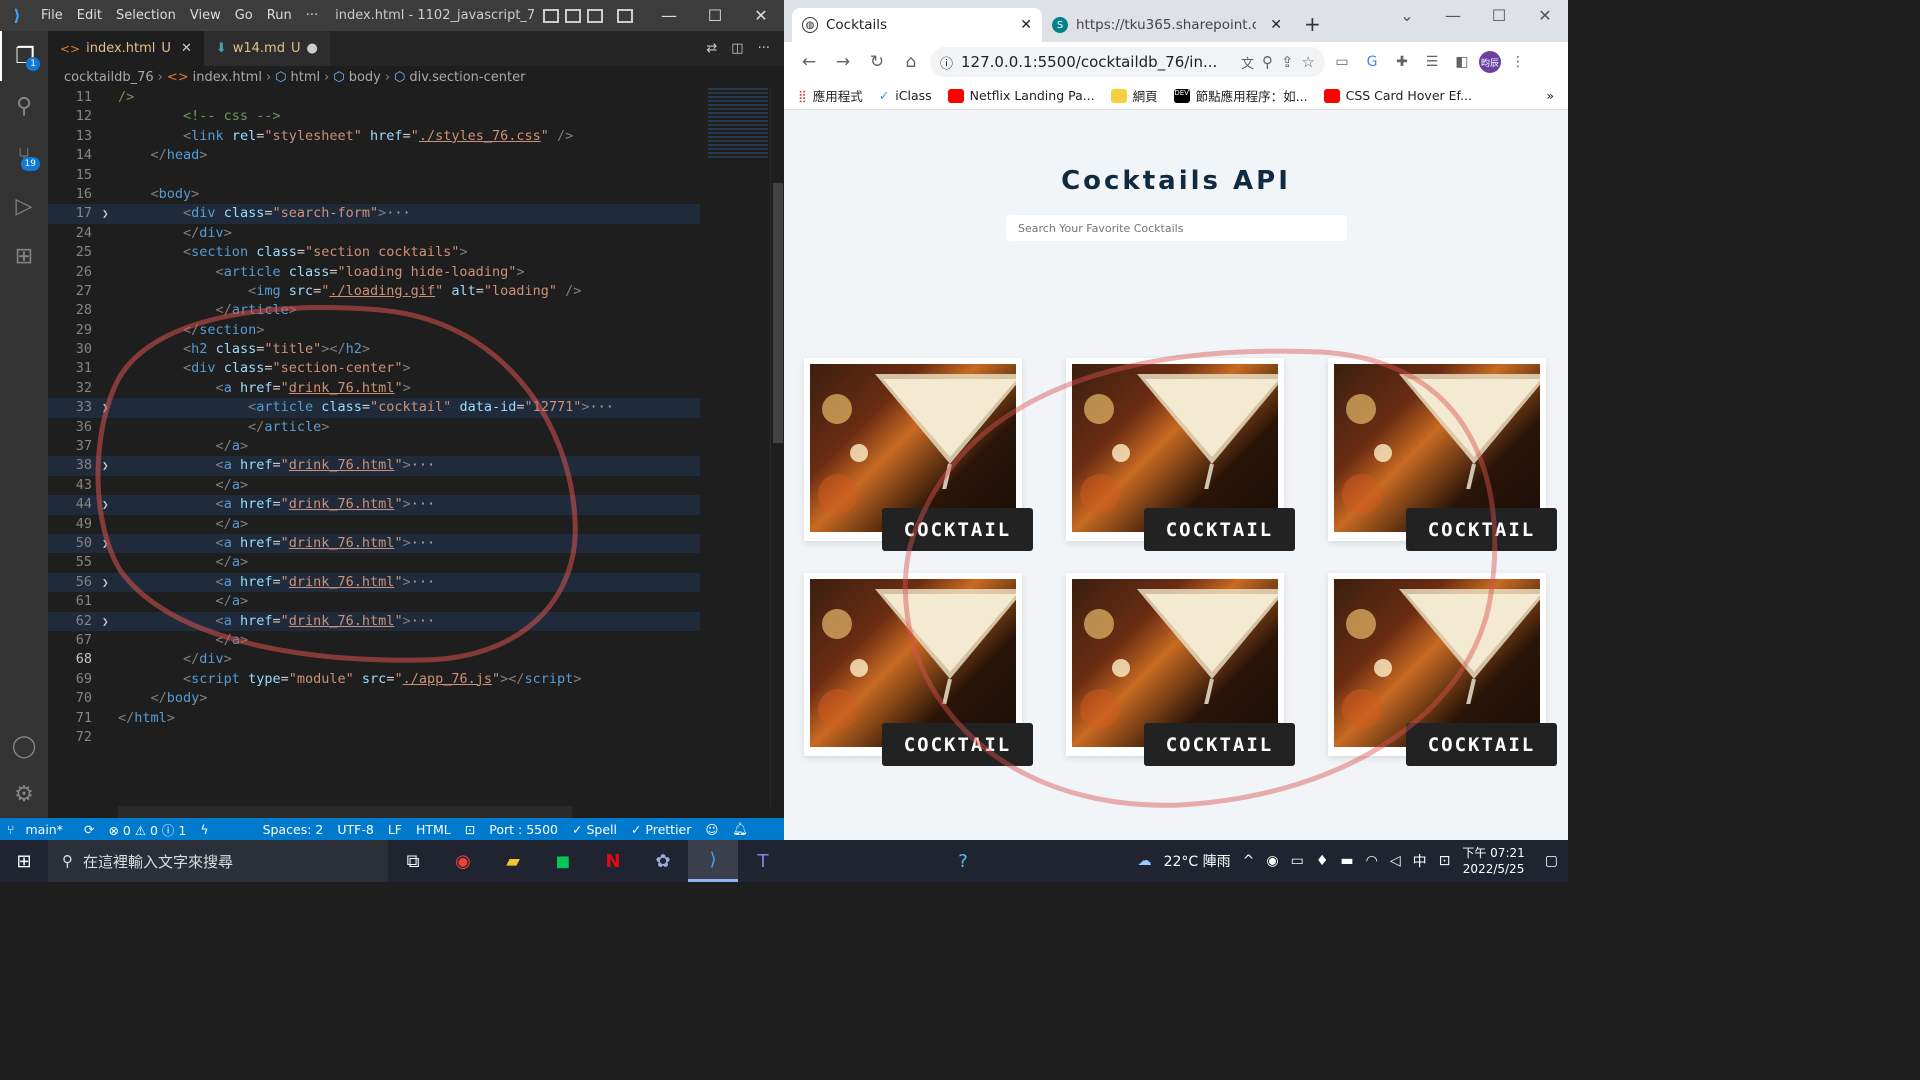  I want to click on share-icon: ⇪, so click(1287, 62).